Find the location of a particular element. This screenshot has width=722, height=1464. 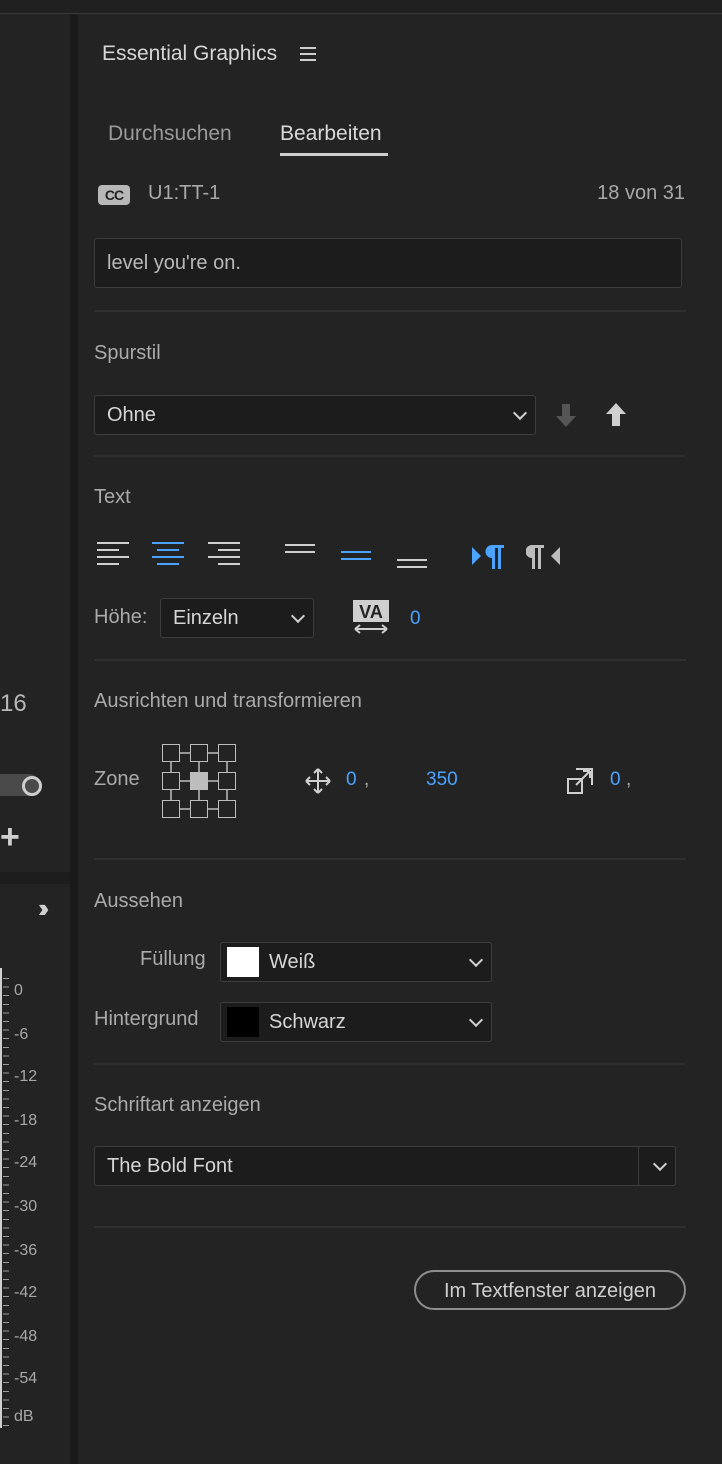

meter-scale-label: -24 is located at coordinates (26, 1162).